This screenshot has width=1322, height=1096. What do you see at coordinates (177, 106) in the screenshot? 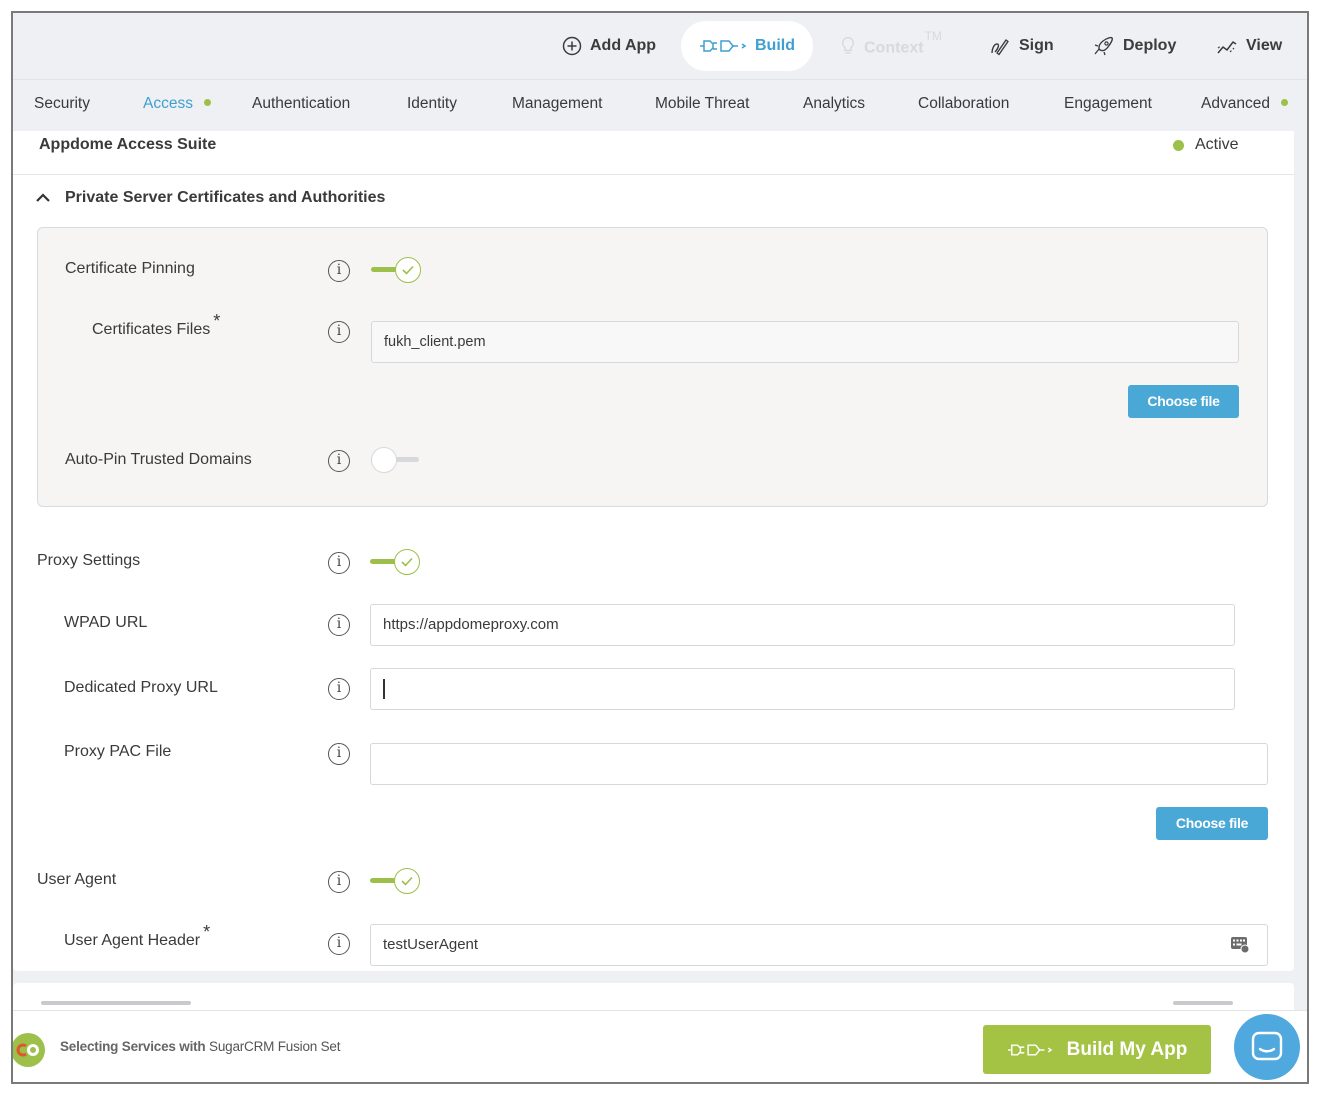
I see `tab-access: Access` at bounding box center [177, 106].